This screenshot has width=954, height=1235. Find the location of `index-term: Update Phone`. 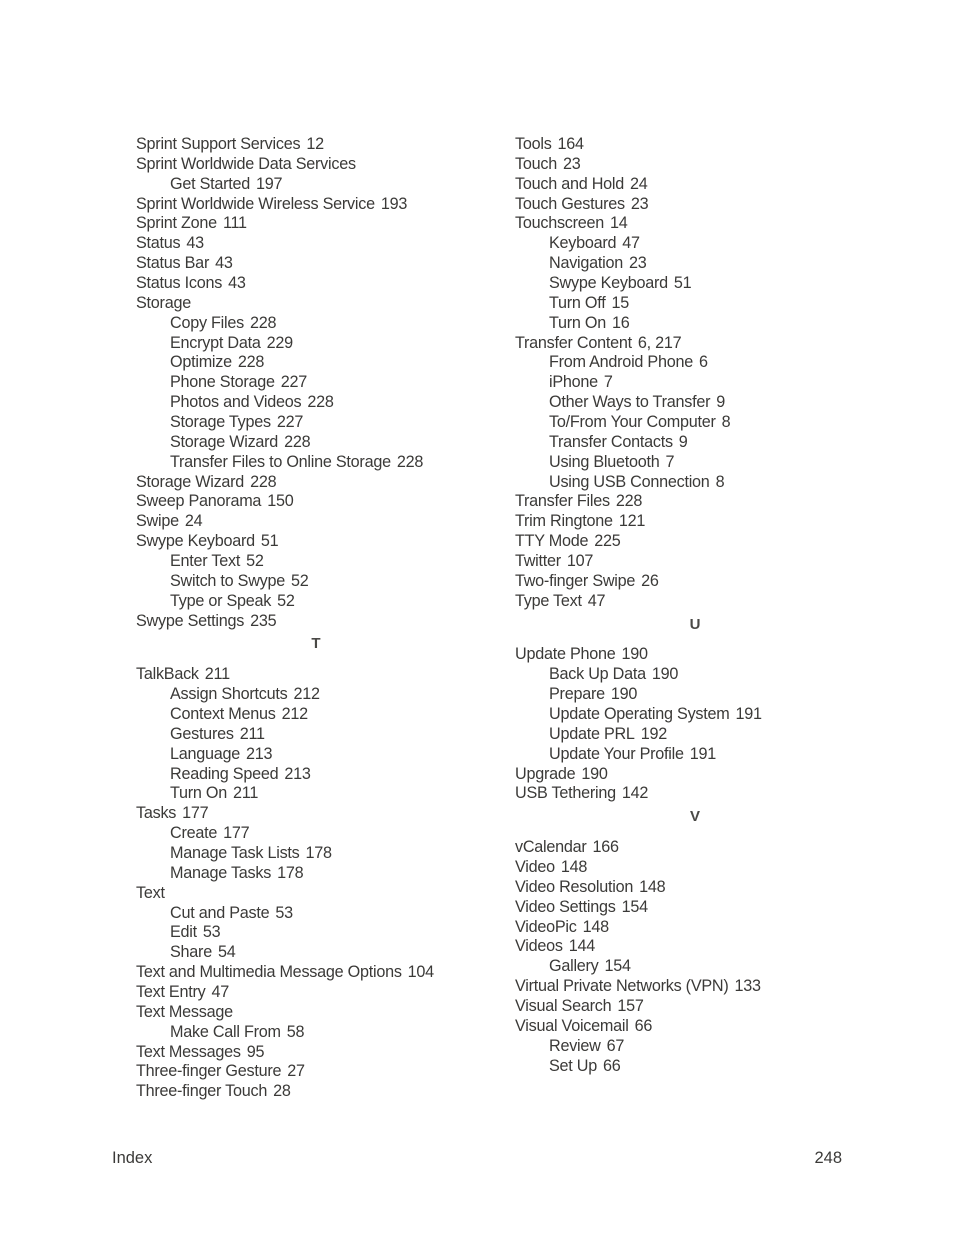

index-term: Update Phone is located at coordinates (565, 654).